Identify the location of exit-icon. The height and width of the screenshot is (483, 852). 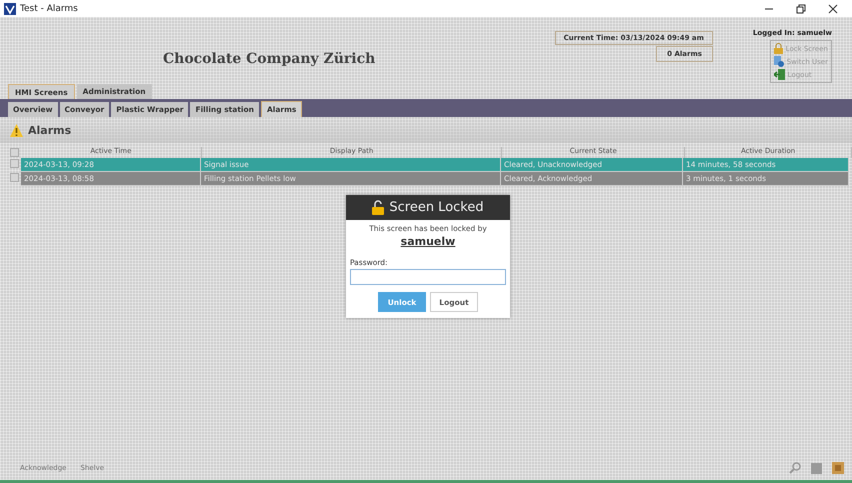
(779, 74).